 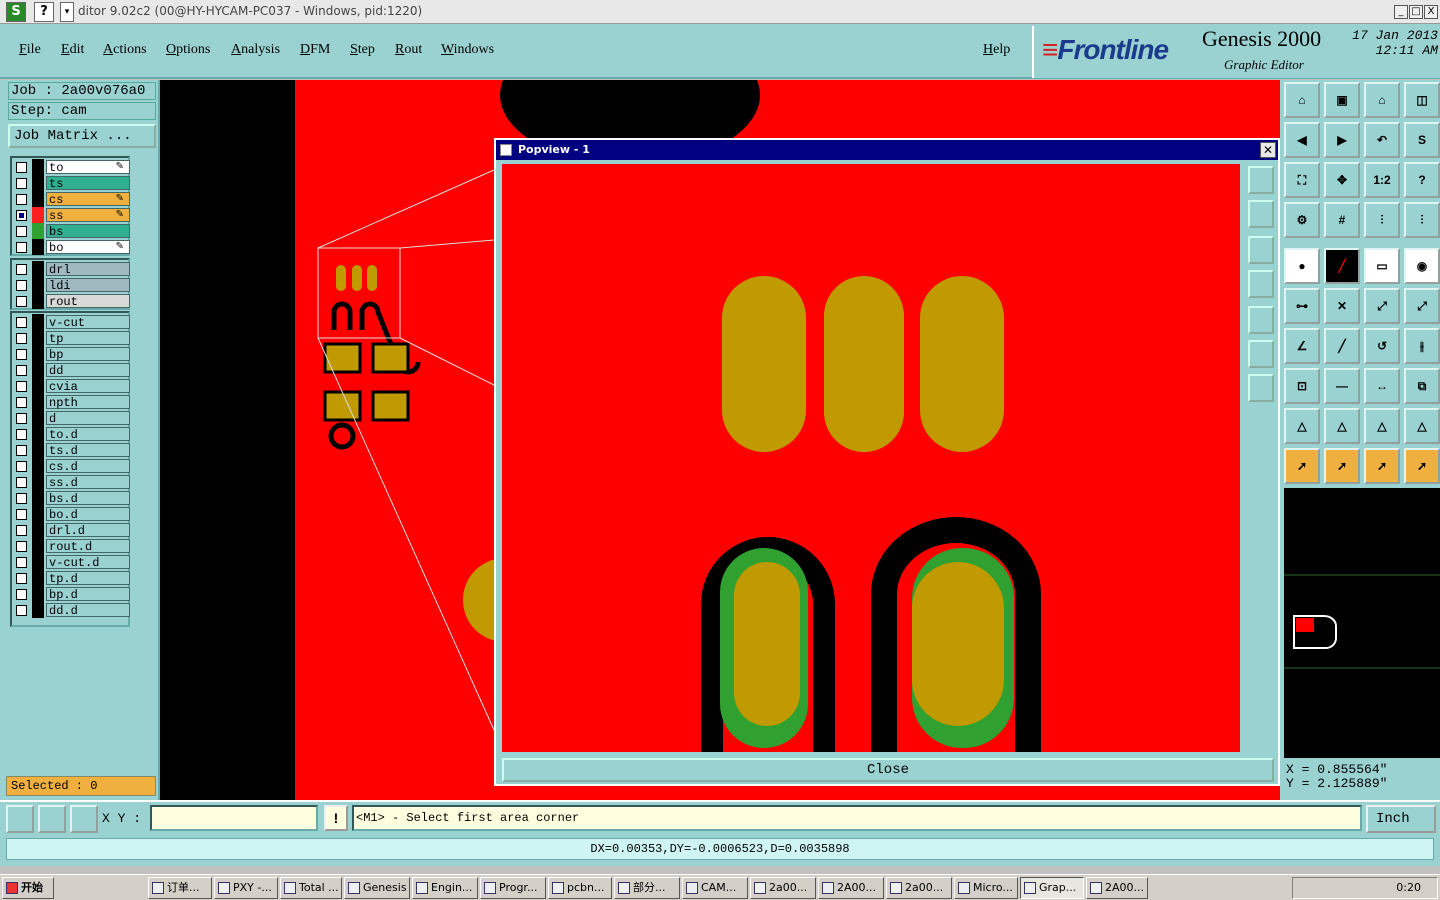 What do you see at coordinates (1382, 266) in the screenshot?
I see `measure-icon: ▭` at bounding box center [1382, 266].